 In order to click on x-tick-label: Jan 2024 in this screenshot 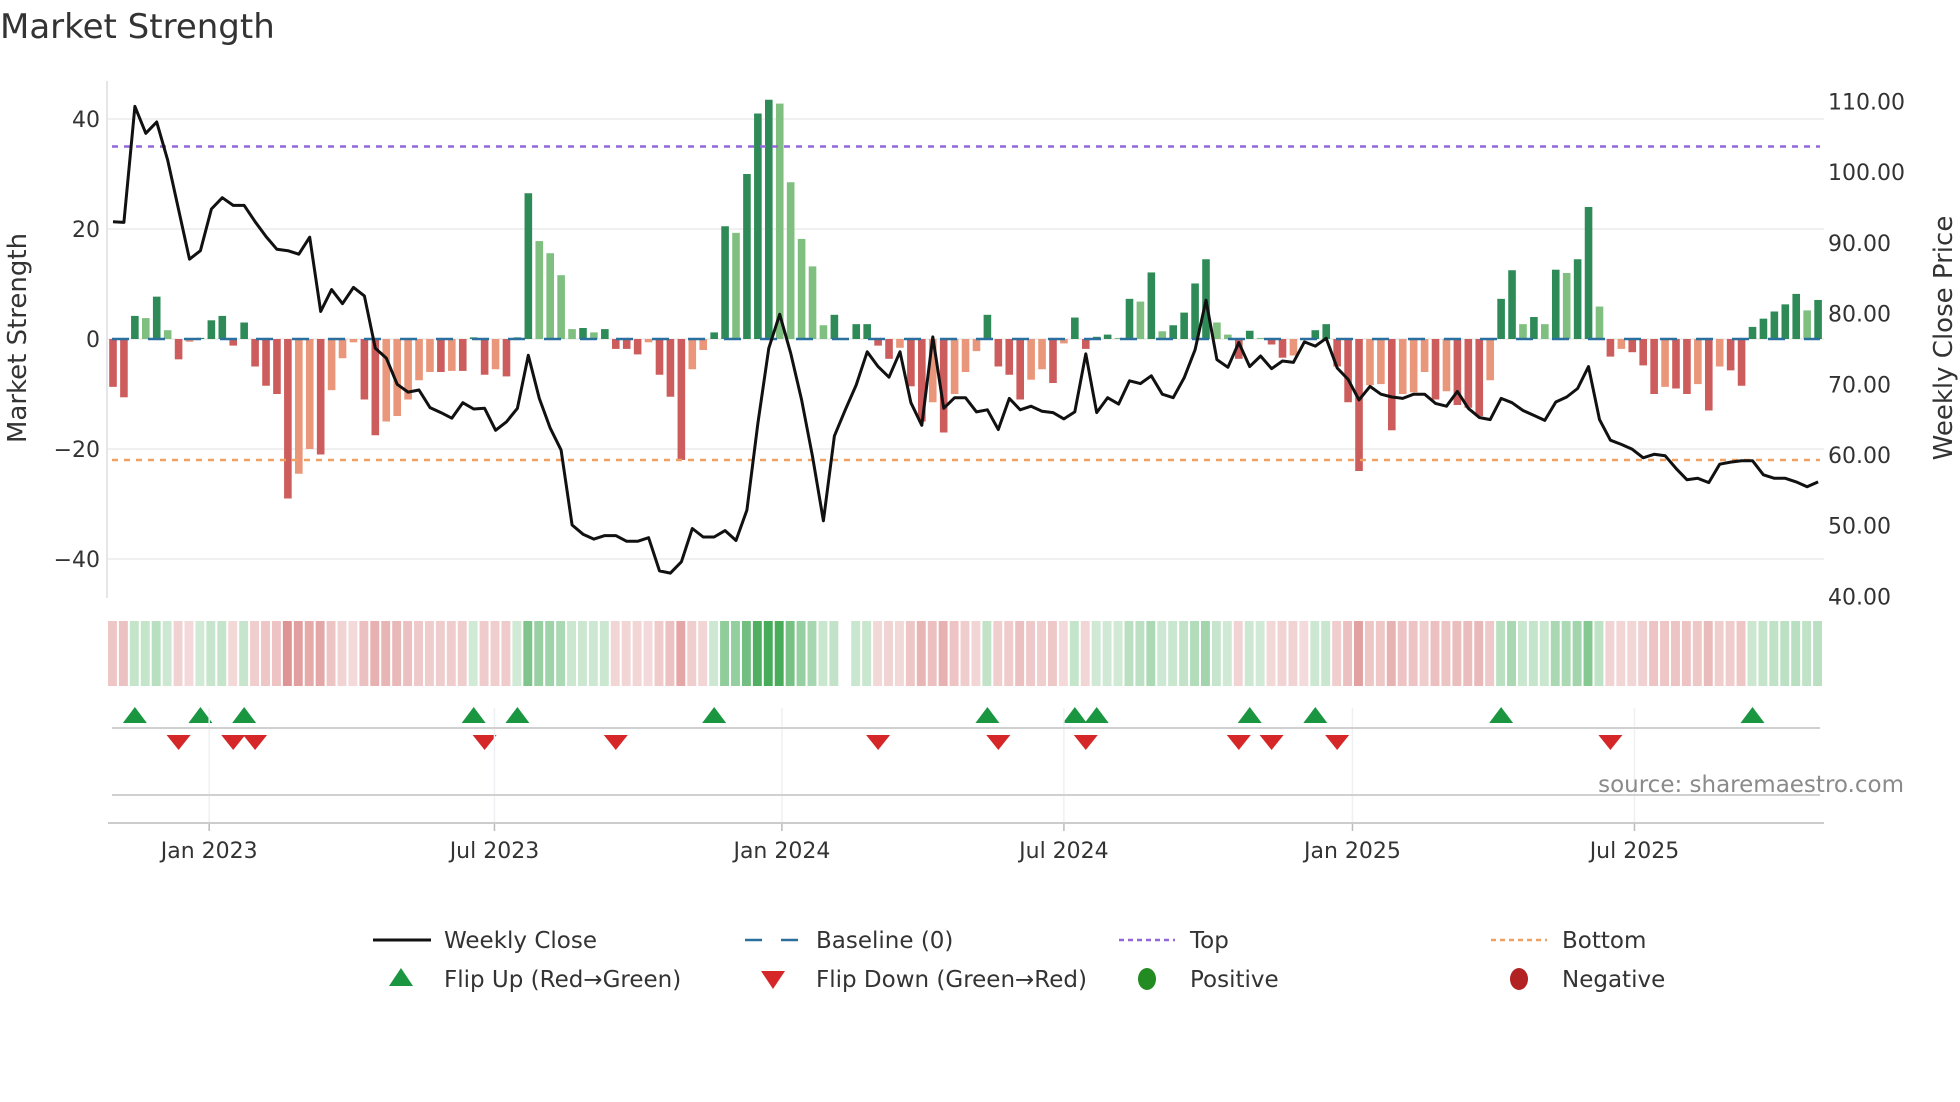, I will do `click(780, 851)`.